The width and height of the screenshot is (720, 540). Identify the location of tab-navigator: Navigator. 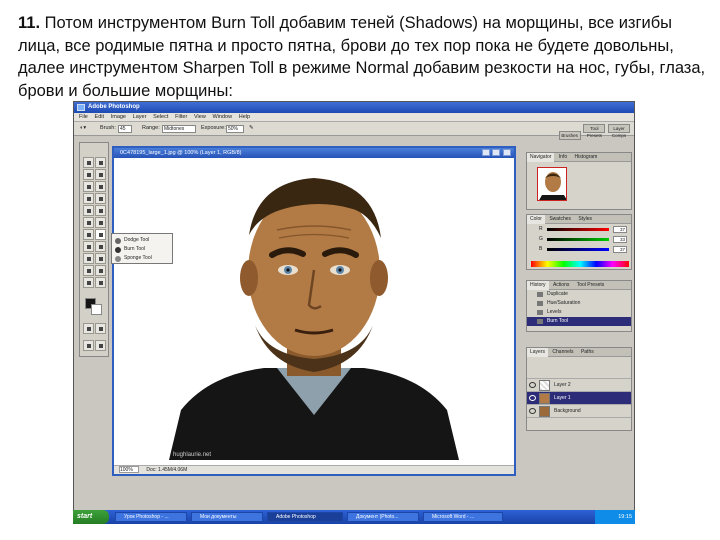
(541, 157).